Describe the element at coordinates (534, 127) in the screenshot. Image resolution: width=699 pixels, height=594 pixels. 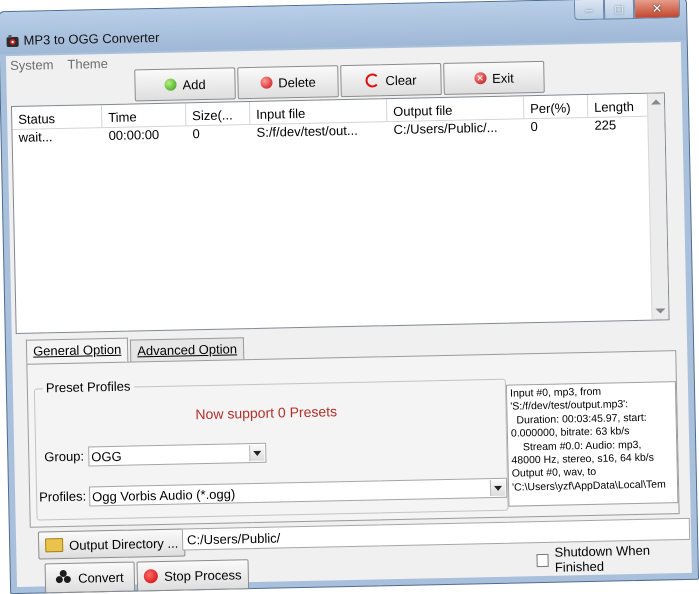
I see `cell-percent: 0` at that location.